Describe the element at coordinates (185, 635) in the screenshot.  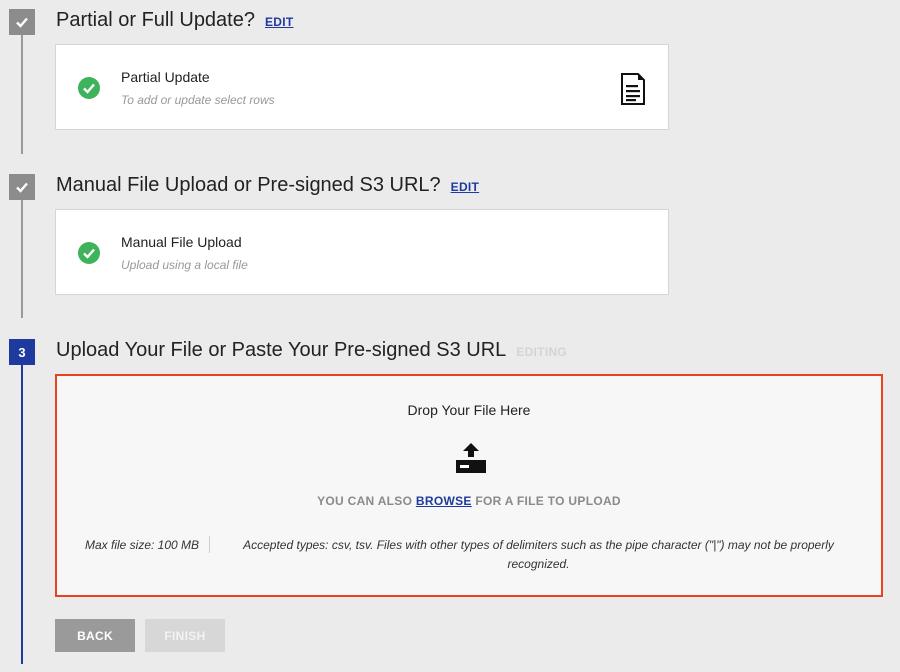
I see `finish-button: FINISH` at that location.